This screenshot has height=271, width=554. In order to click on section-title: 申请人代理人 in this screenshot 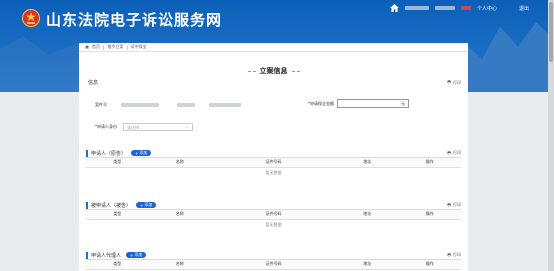, I will do `click(106, 255)`.